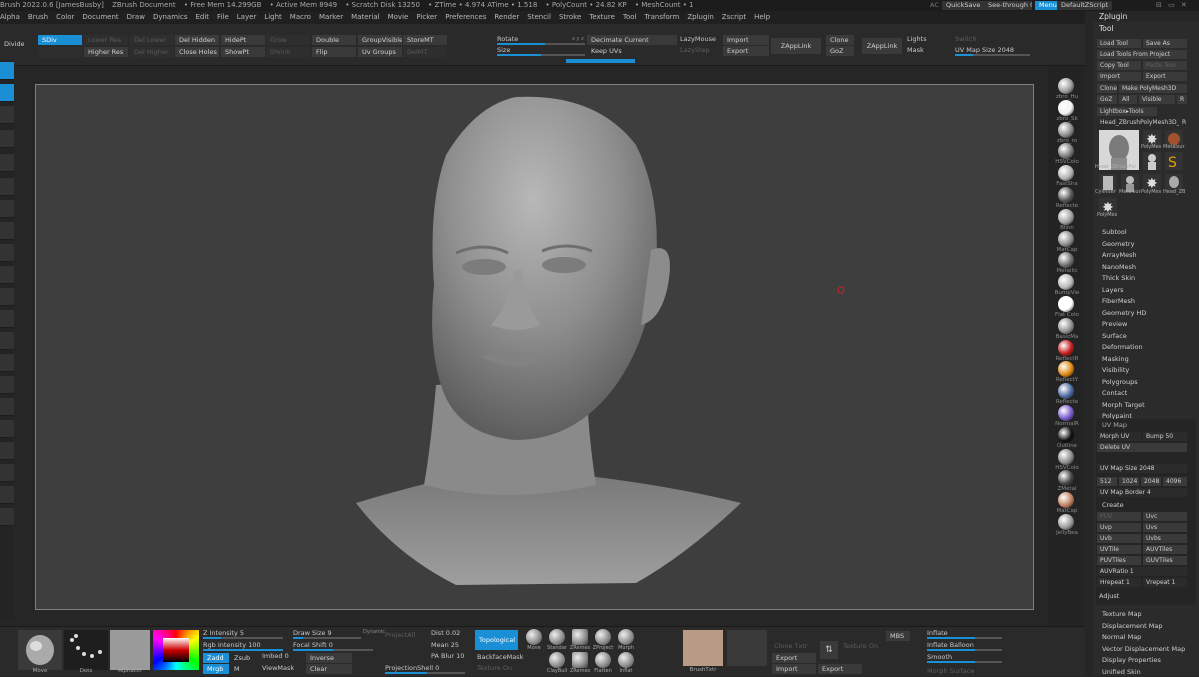  I want to click on menu-alpha: Alpha, so click(10, 17).